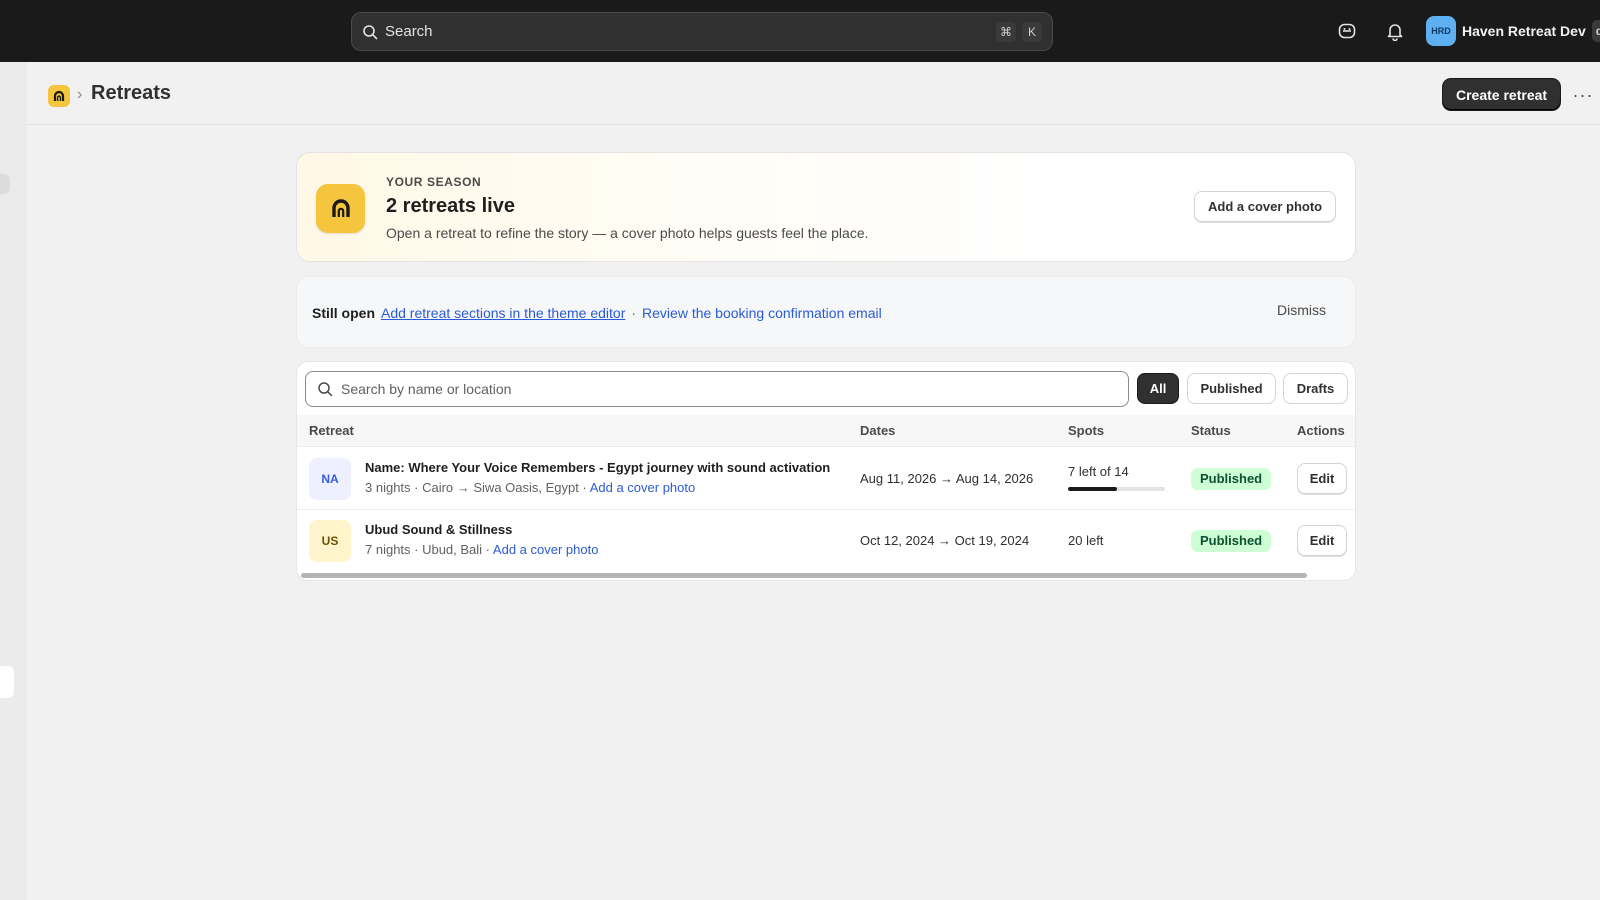  I want to click on top-bar: Search ⌘ K HRD Haven Retreat Dev d, so click(800, 31).